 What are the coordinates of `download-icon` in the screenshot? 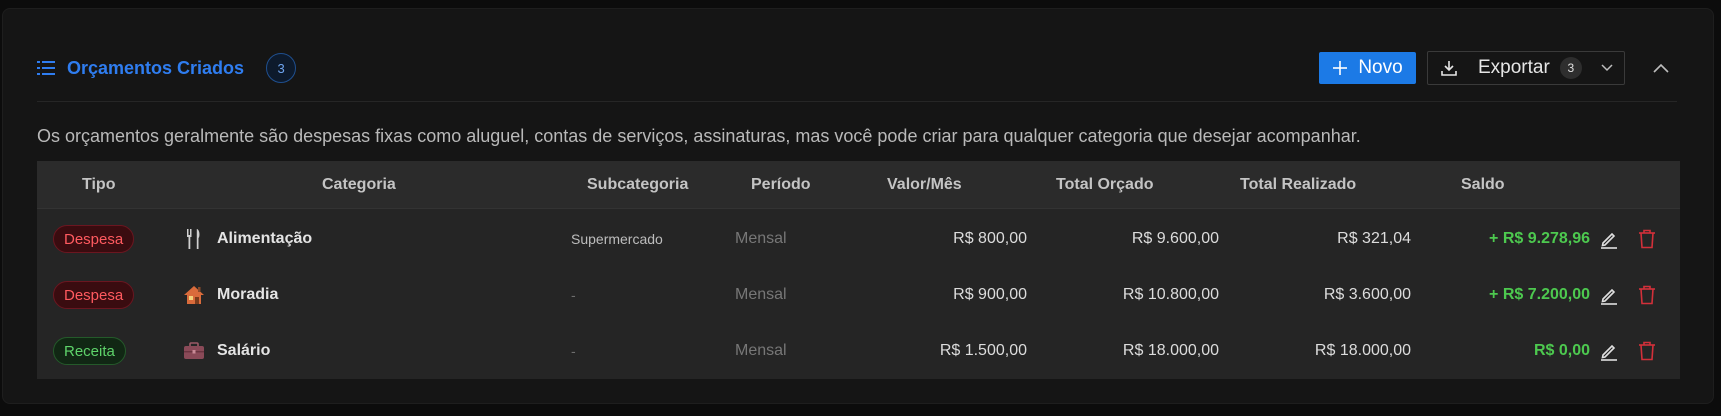 It's located at (1449, 68).